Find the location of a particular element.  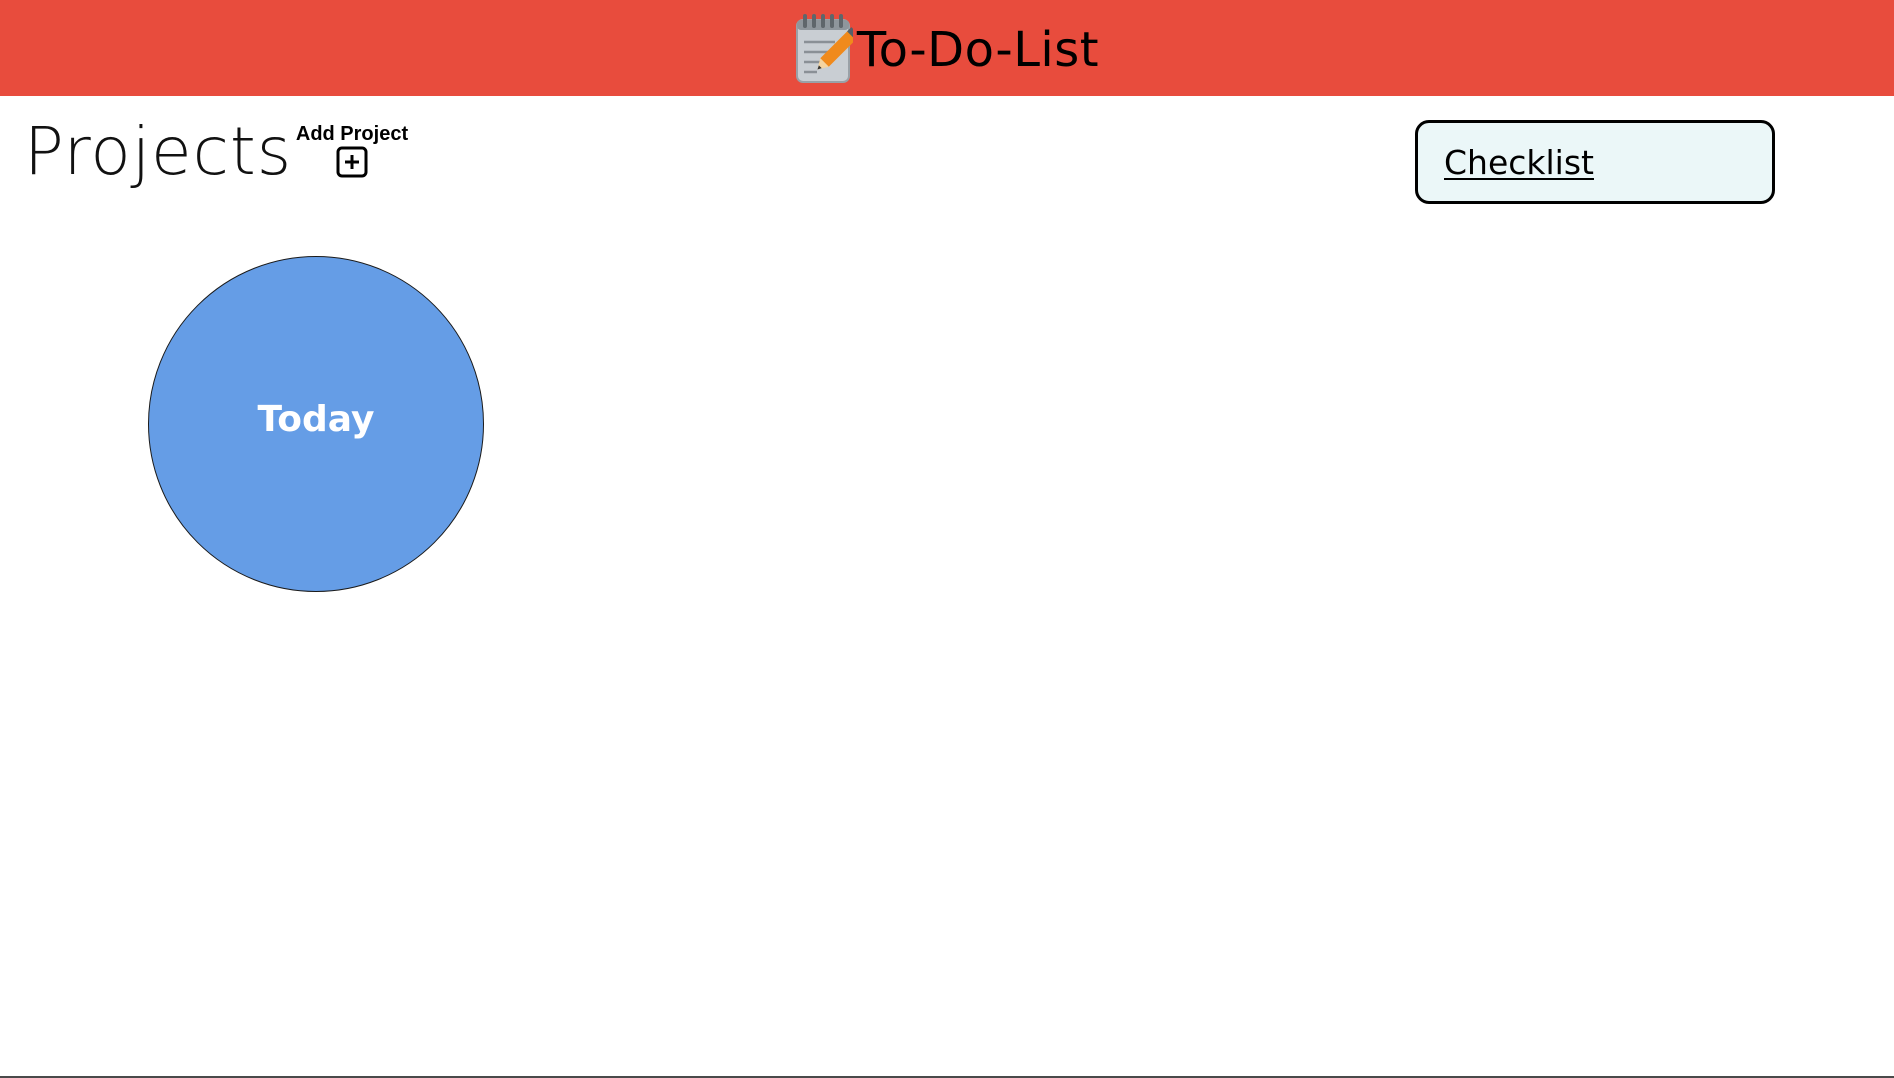

projects-heading: Projects is located at coordinates (158, 151).